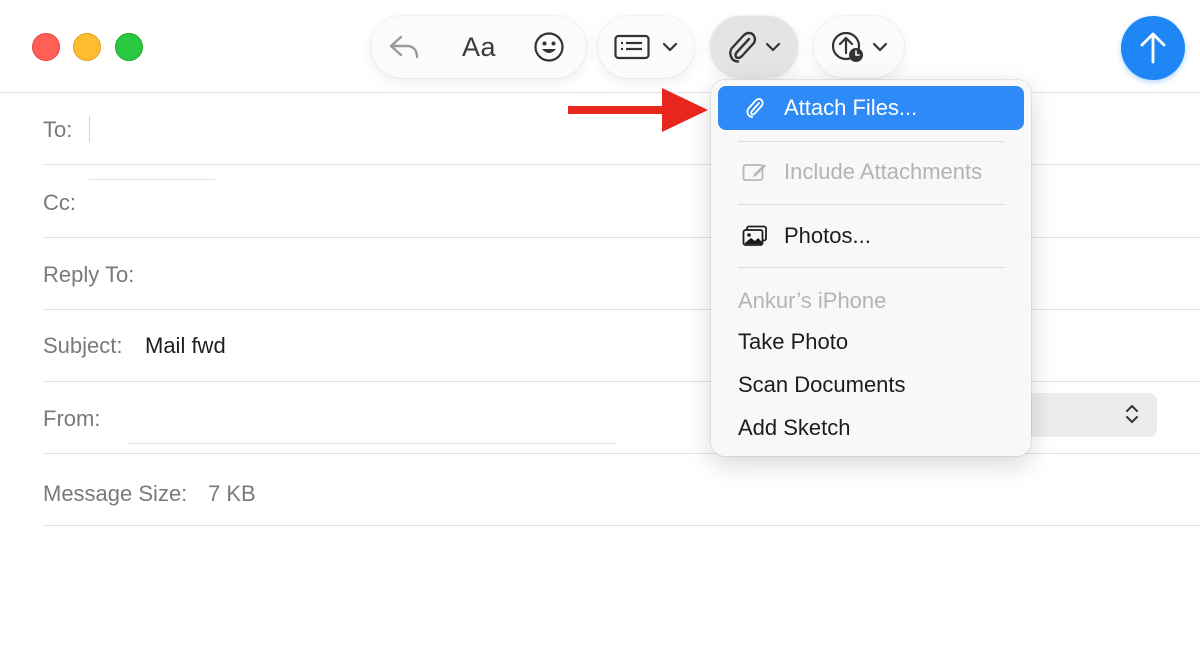 The width and height of the screenshot is (1200, 650). What do you see at coordinates (72, 418) in the screenshot?
I see `from-label: From:` at bounding box center [72, 418].